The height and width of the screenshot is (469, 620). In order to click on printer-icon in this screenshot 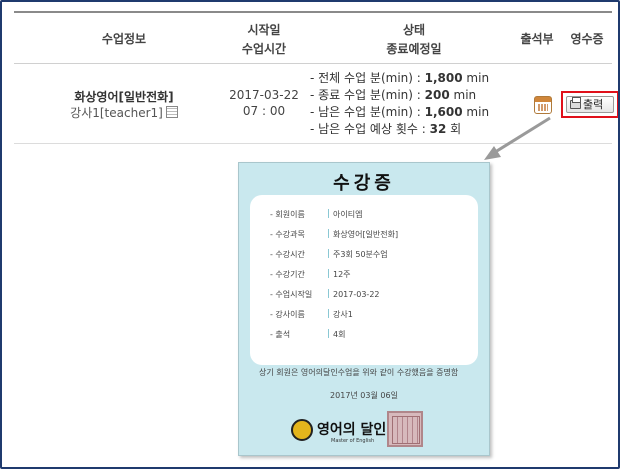, I will do `click(575, 103)`.